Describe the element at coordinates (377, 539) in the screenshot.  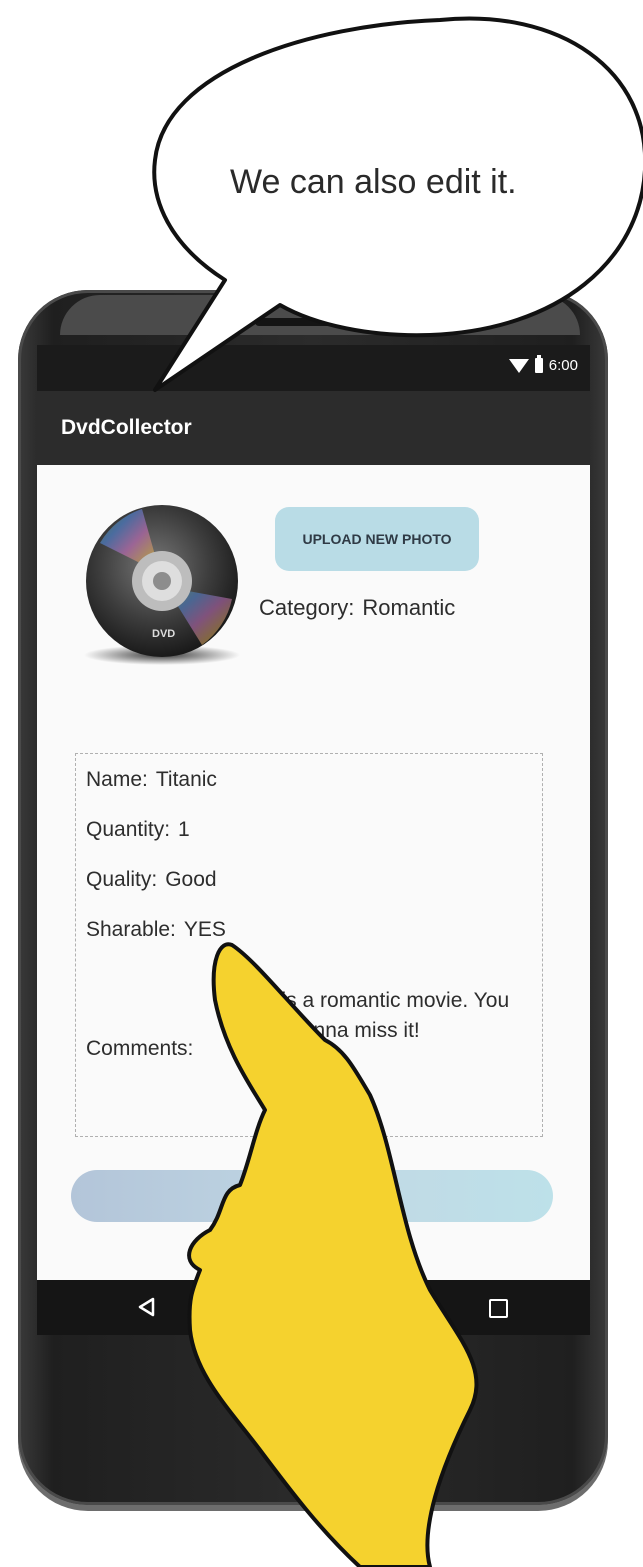
I see `upload-new-photo-button: UPLOAD NEW PHOTO` at that location.